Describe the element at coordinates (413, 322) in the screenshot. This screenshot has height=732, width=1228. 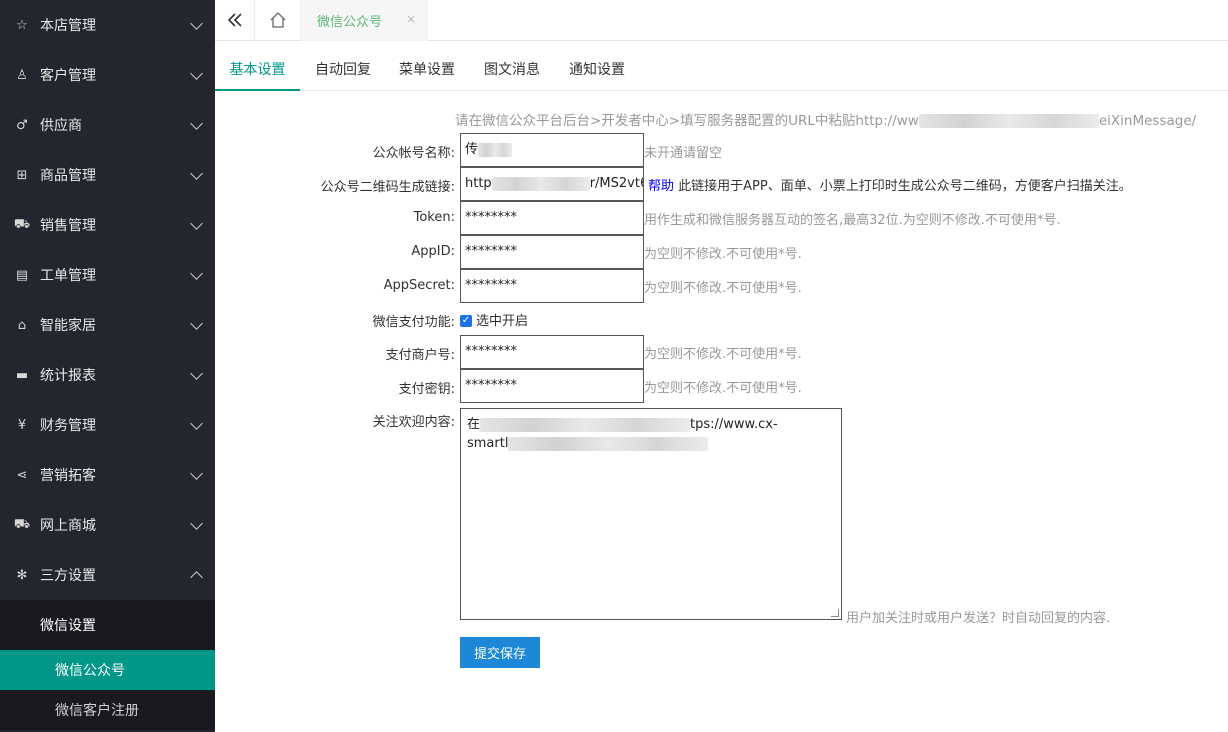
I see `wechat-pay-label: 微信支付功能:` at that location.